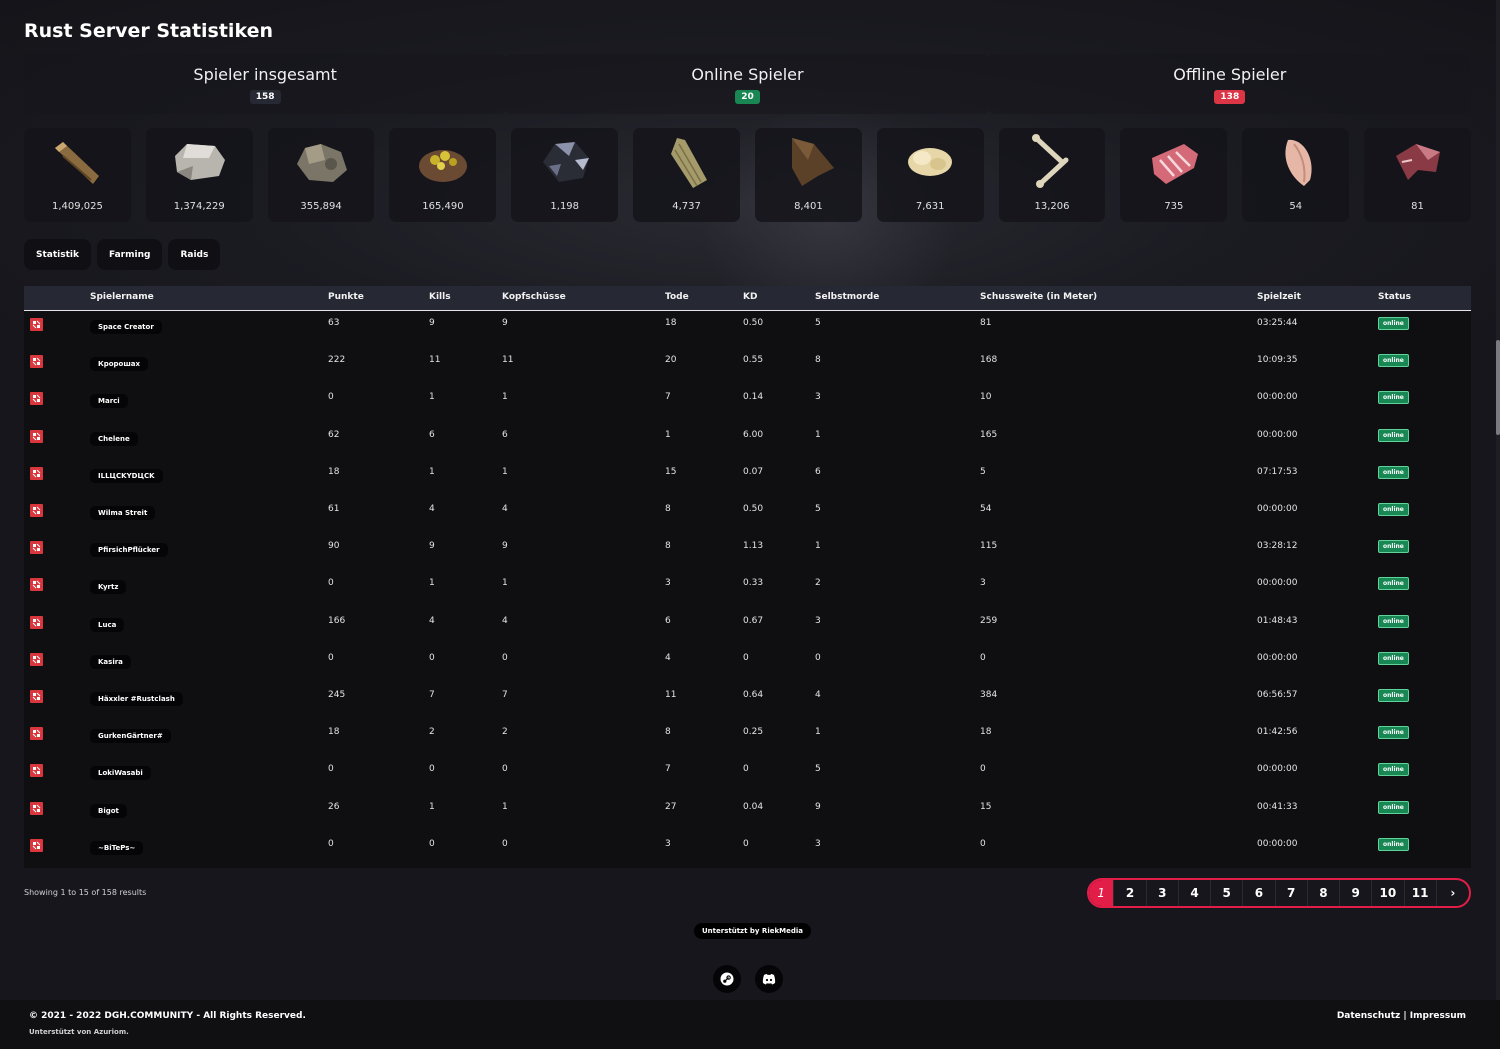 The image size is (1500, 1049). I want to click on resource-value: 165,490, so click(443, 206).